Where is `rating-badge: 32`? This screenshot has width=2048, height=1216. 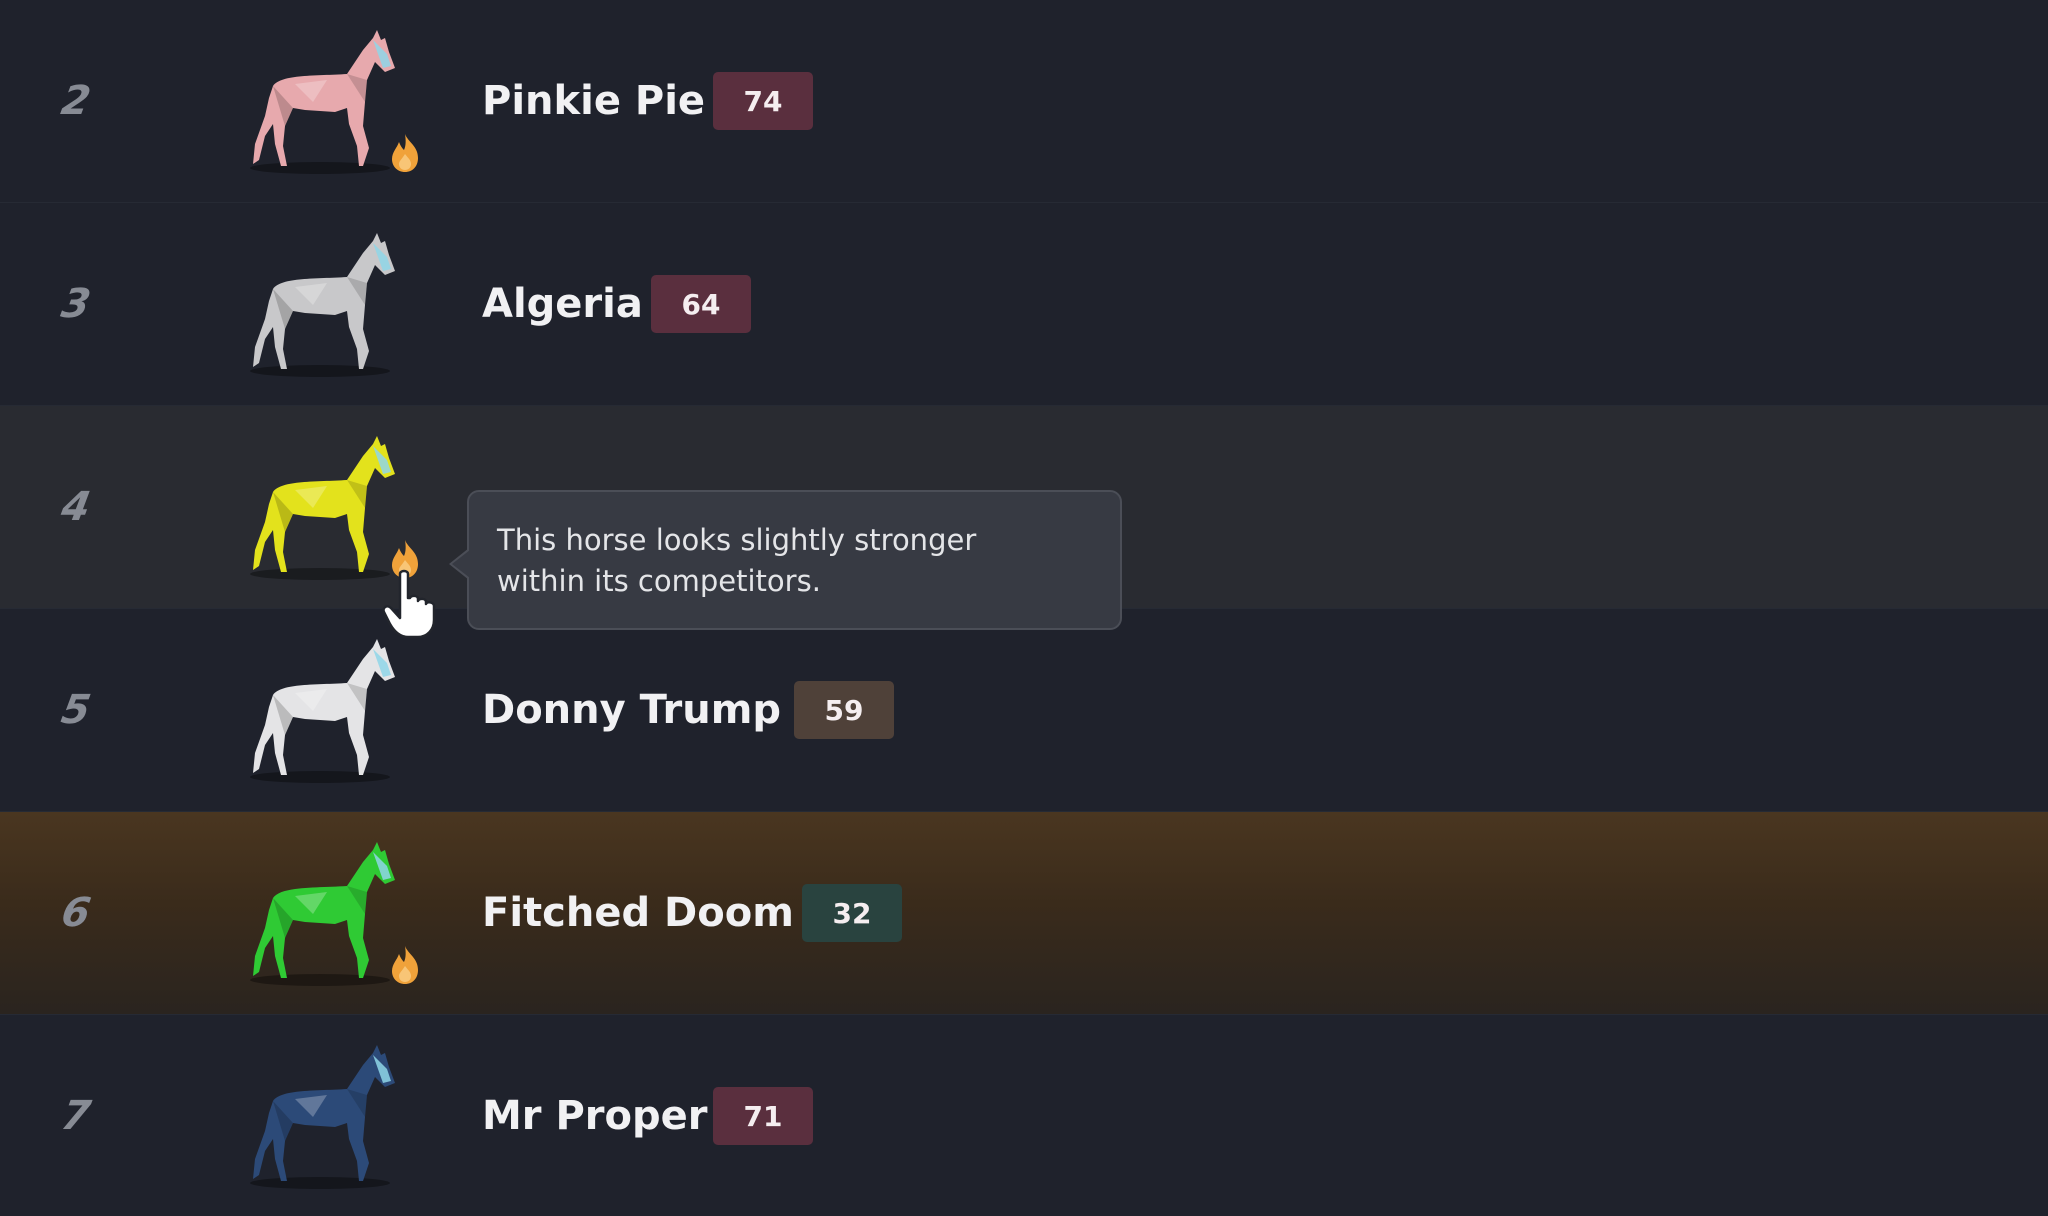 rating-badge: 32 is located at coordinates (852, 913).